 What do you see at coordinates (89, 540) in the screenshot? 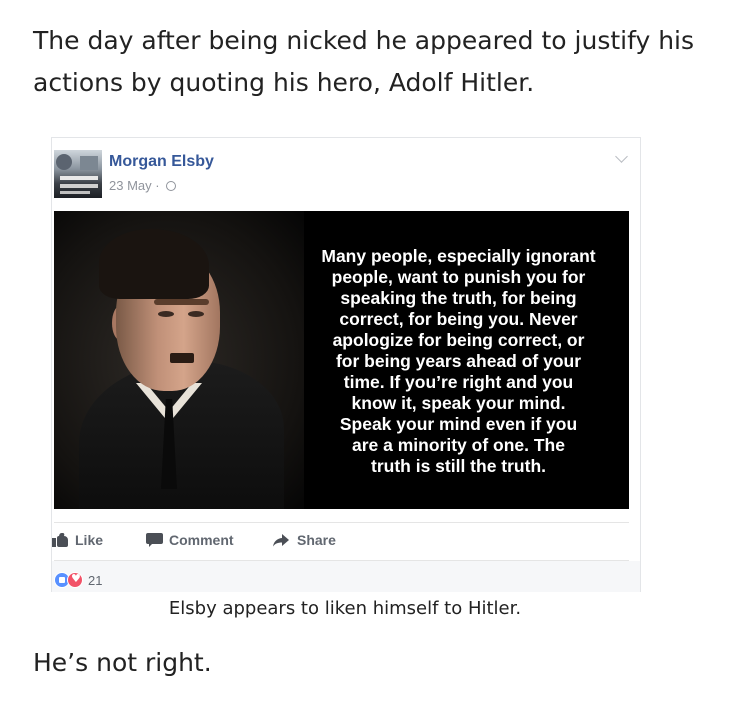
I see `like-label: Like` at bounding box center [89, 540].